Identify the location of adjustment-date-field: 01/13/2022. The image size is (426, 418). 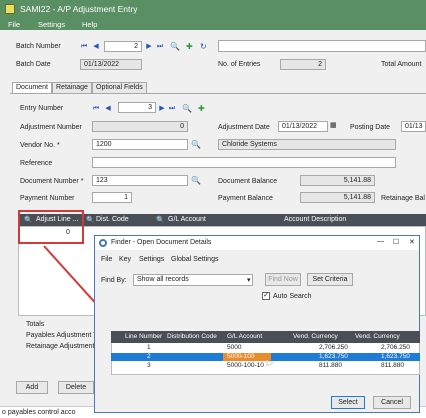
(303, 126).